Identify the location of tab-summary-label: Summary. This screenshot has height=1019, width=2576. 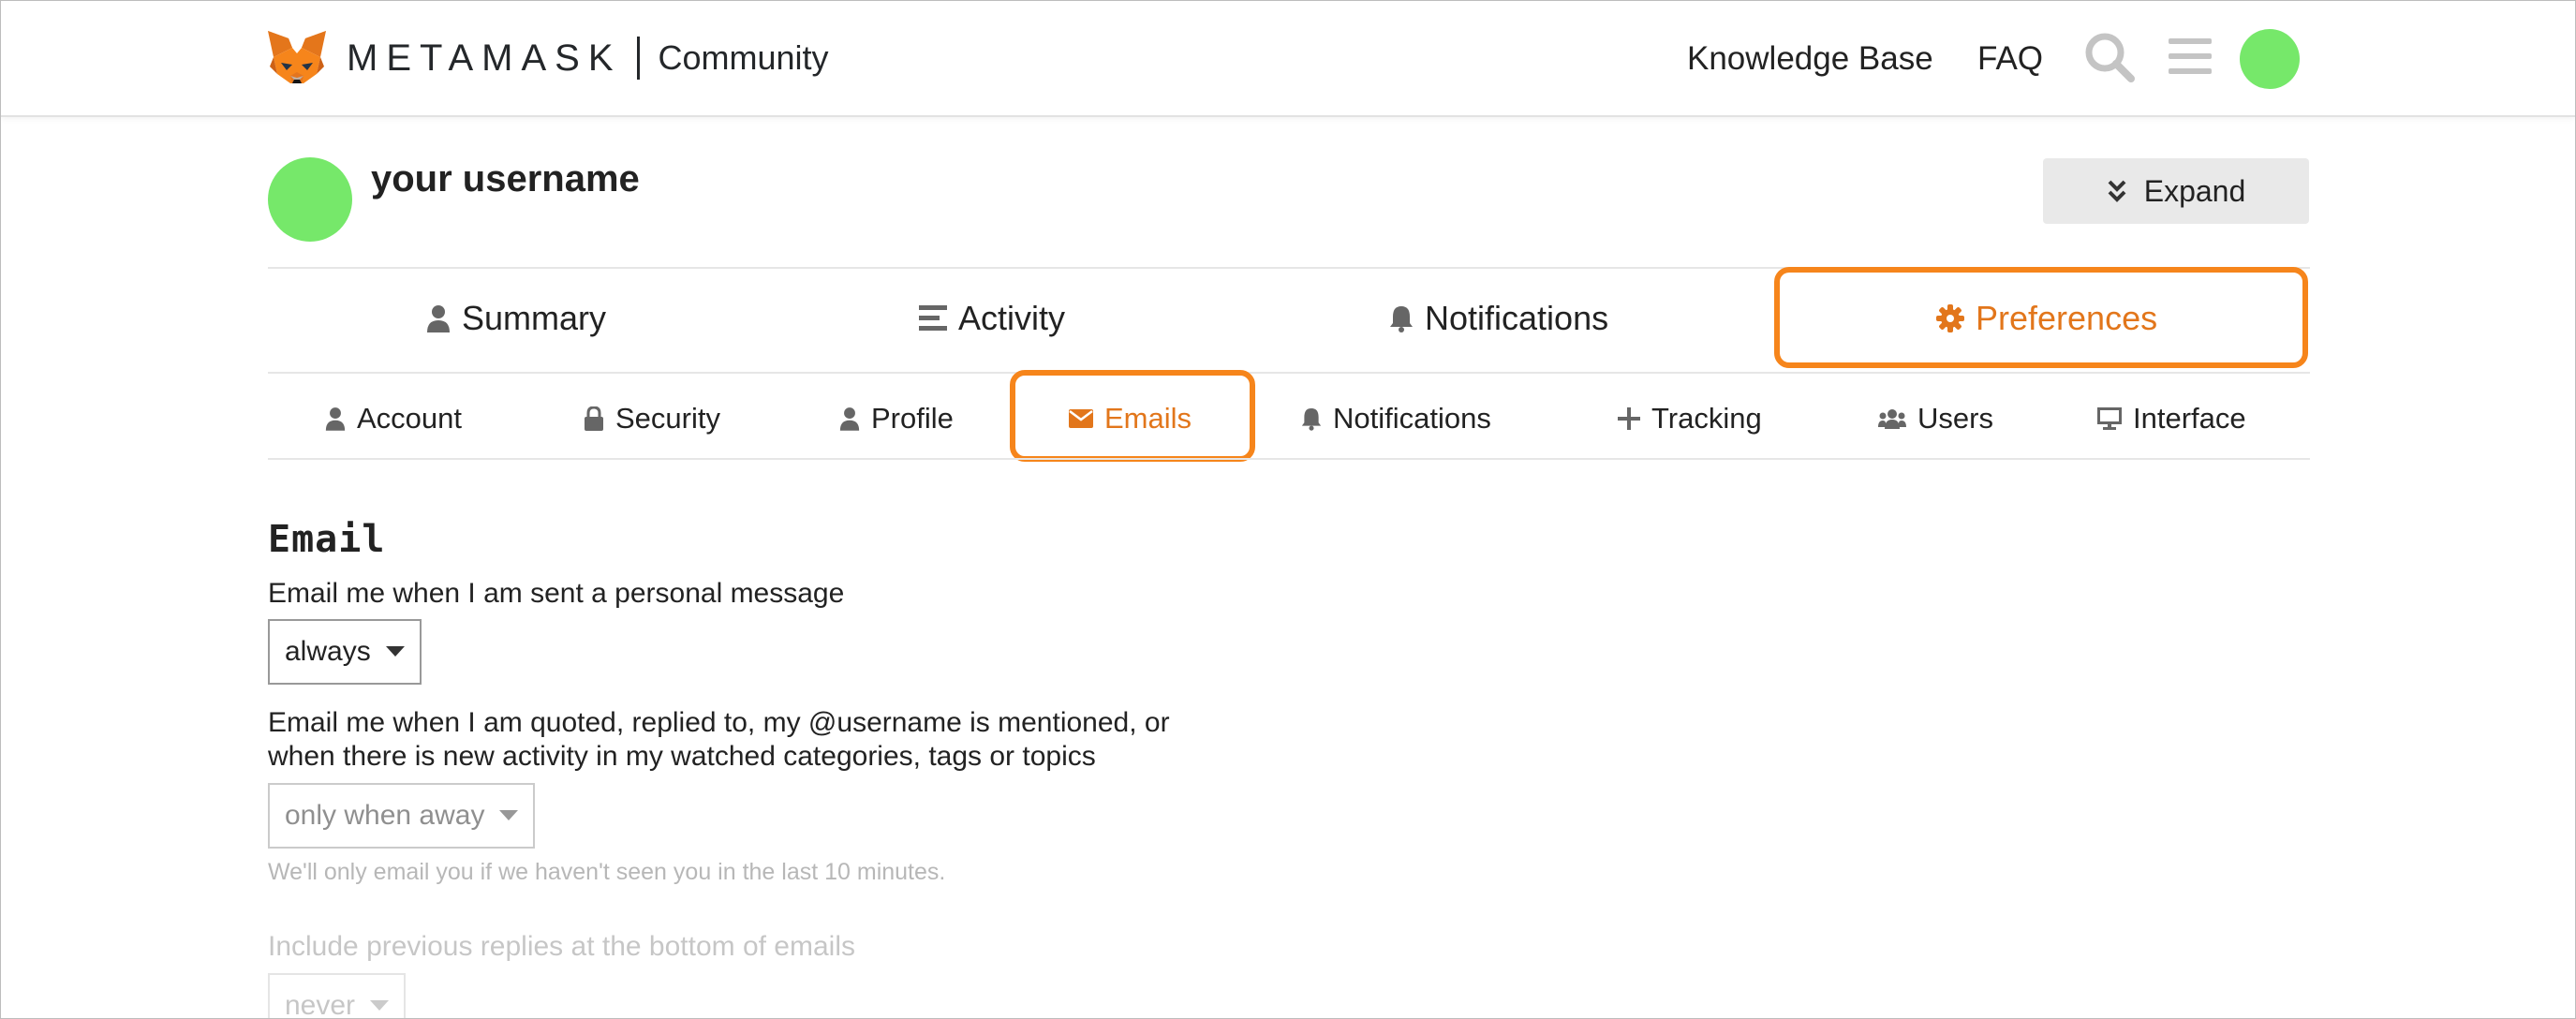
(534, 318).